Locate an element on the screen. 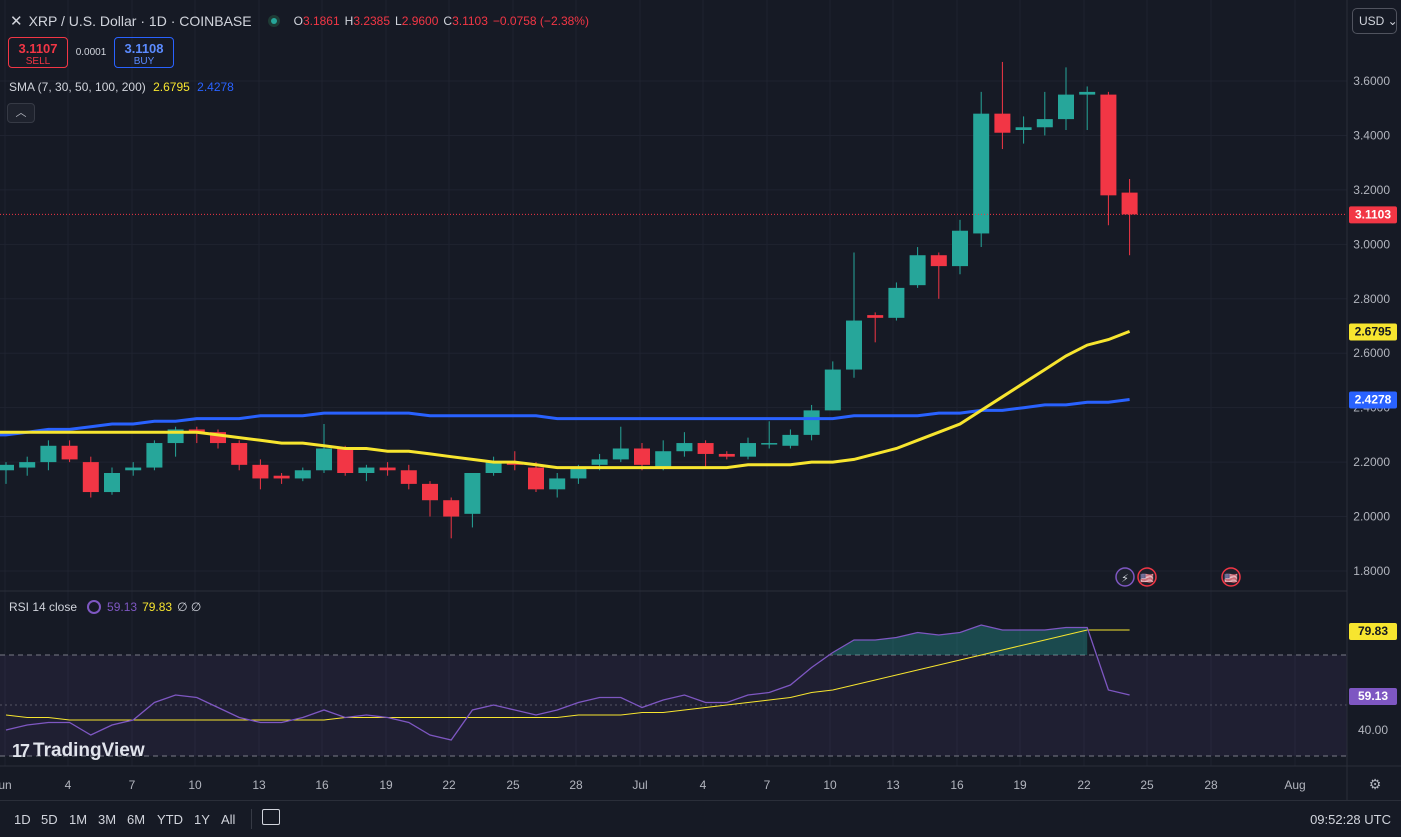  time-tick-label: Jul is located at coordinates (639, 785).